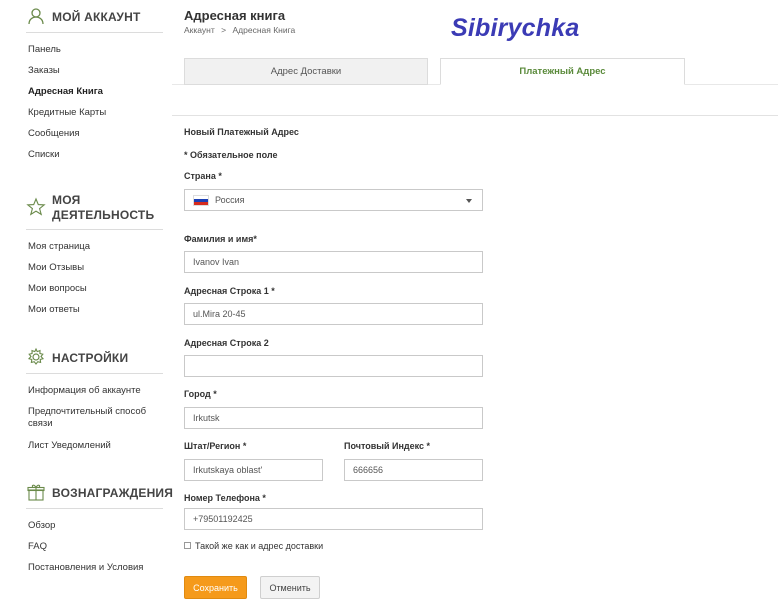 This screenshot has width=778, height=614. Describe the element at coordinates (93, 289) in the screenshot. I see `sidebar-item-my-questions: Мои вопросы` at that location.